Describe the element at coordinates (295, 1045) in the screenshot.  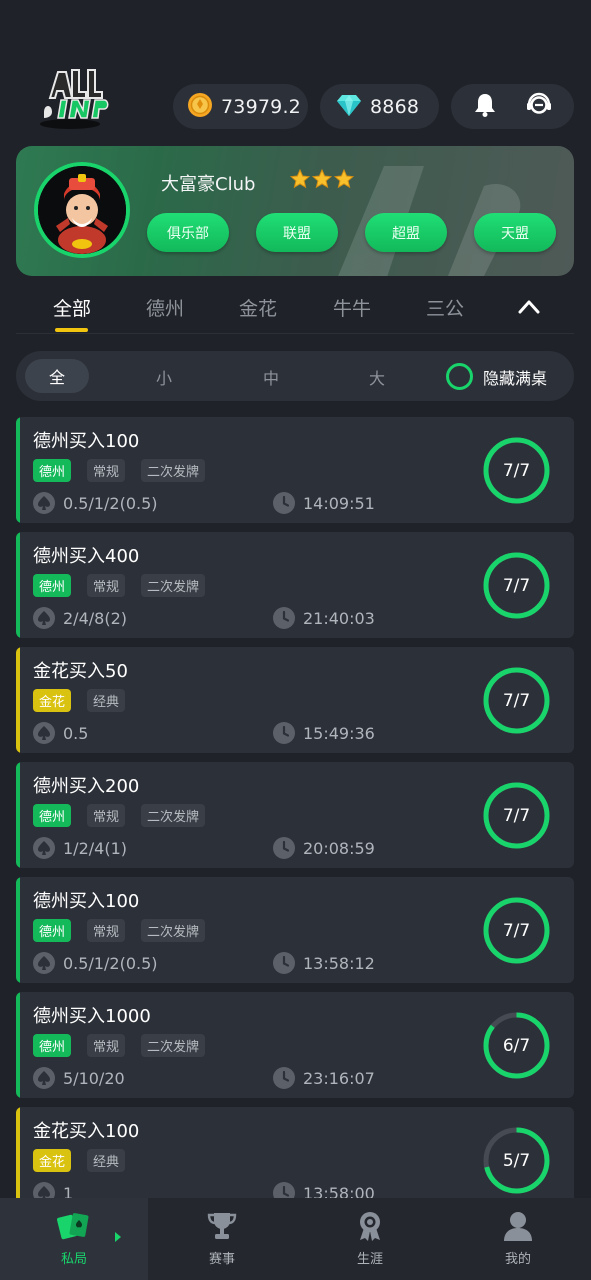
I see `table-card: 德州买入1000 德州 常规 二次发牌 5/10/20 23:16:07 6/7` at that location.